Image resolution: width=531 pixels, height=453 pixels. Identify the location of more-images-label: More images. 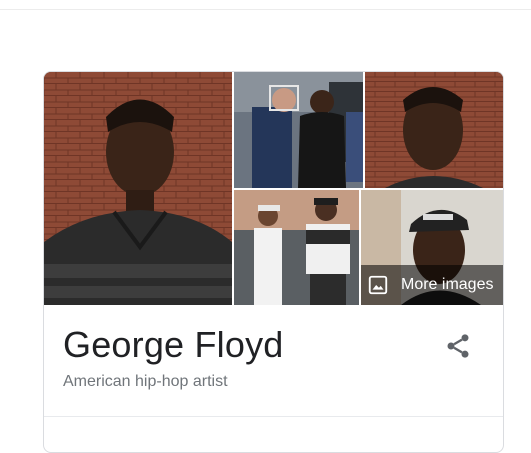
(447, 284).